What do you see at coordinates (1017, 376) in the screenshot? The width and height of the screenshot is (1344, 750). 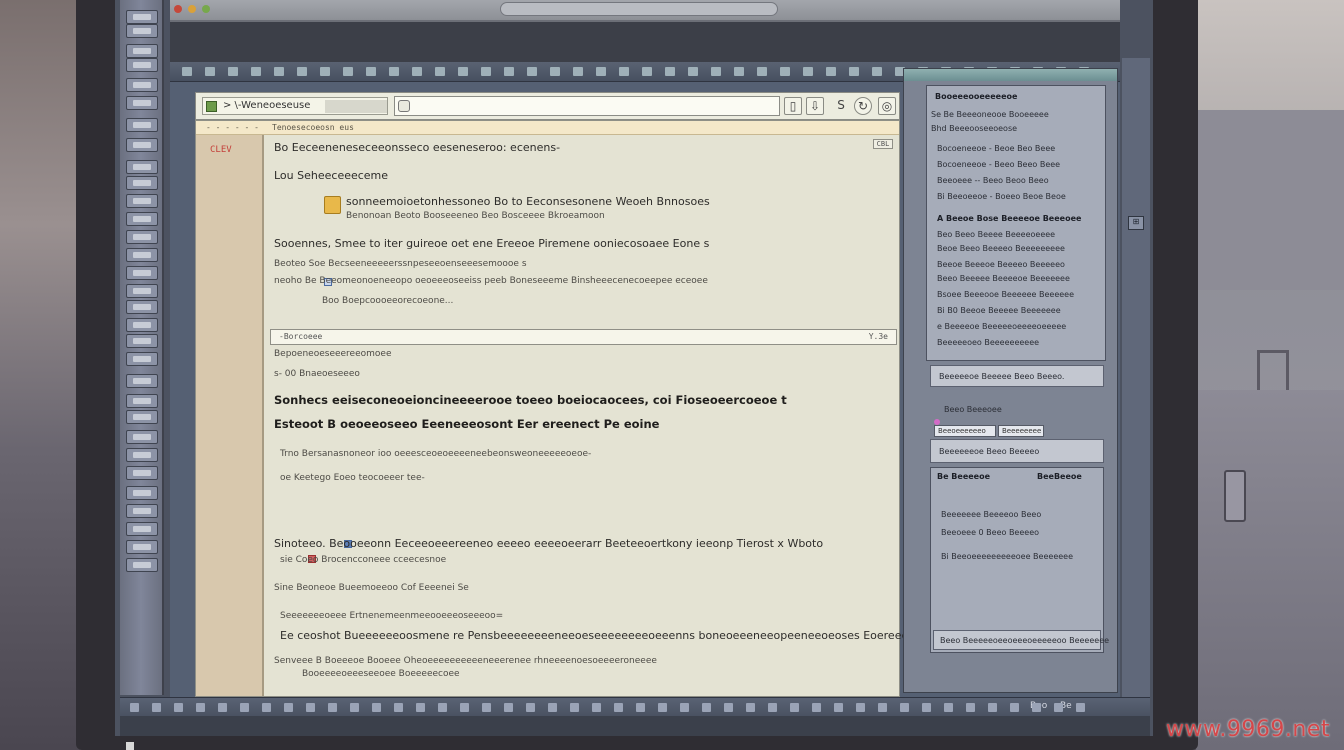 I see `option-bar-1: Beeeeeoe Beeeee Beeo Beeeo.` at bounding box center [1017, 376].